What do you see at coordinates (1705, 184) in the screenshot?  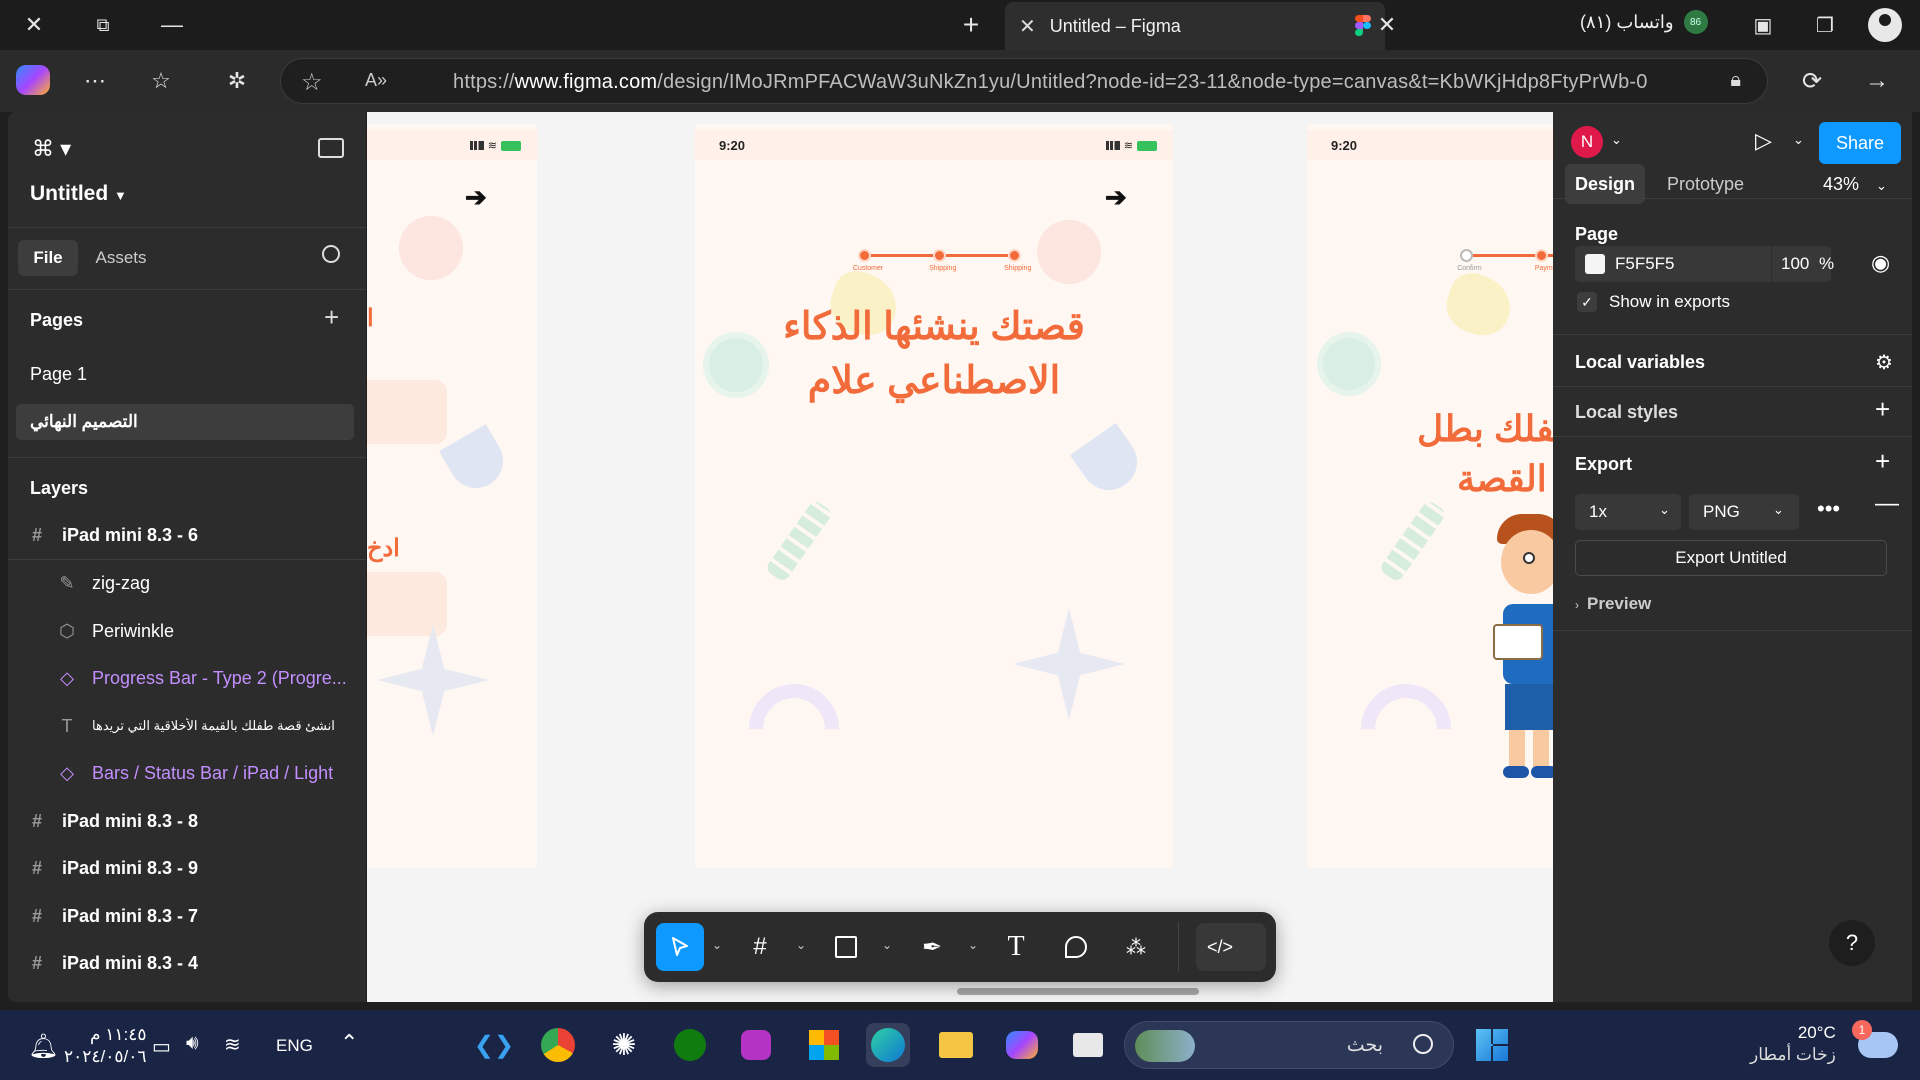 I see `tab-prototype: Prototype` at bounding box center [1705, 184].